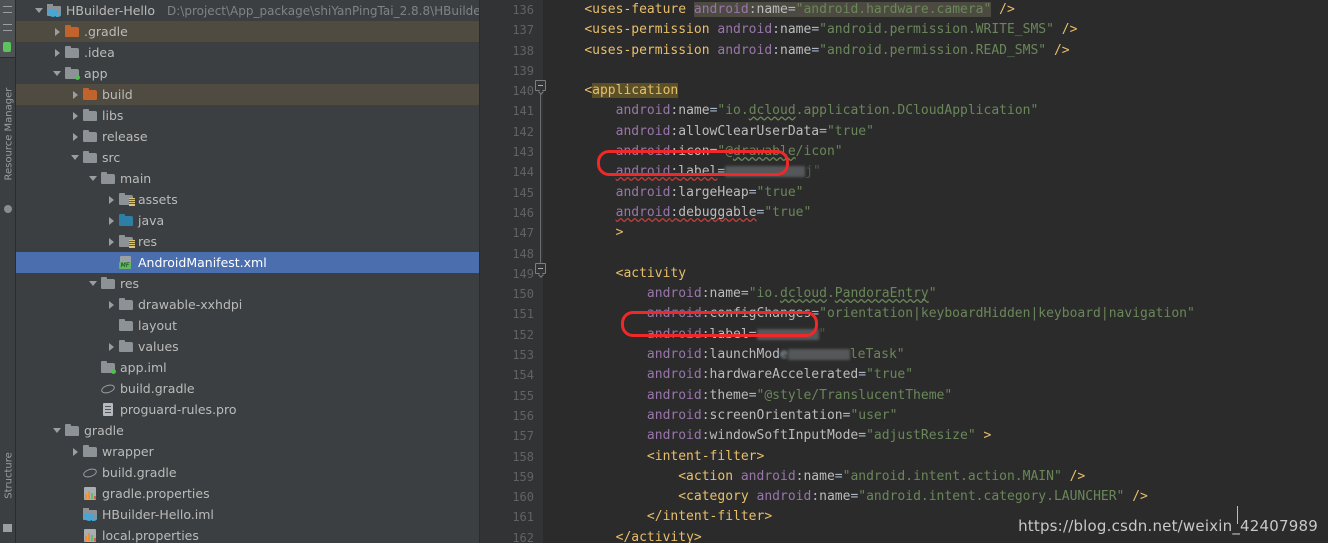  Describe the element at coordinates (247, 115) in the screenshot. I see `tree-row: libs` at that location.